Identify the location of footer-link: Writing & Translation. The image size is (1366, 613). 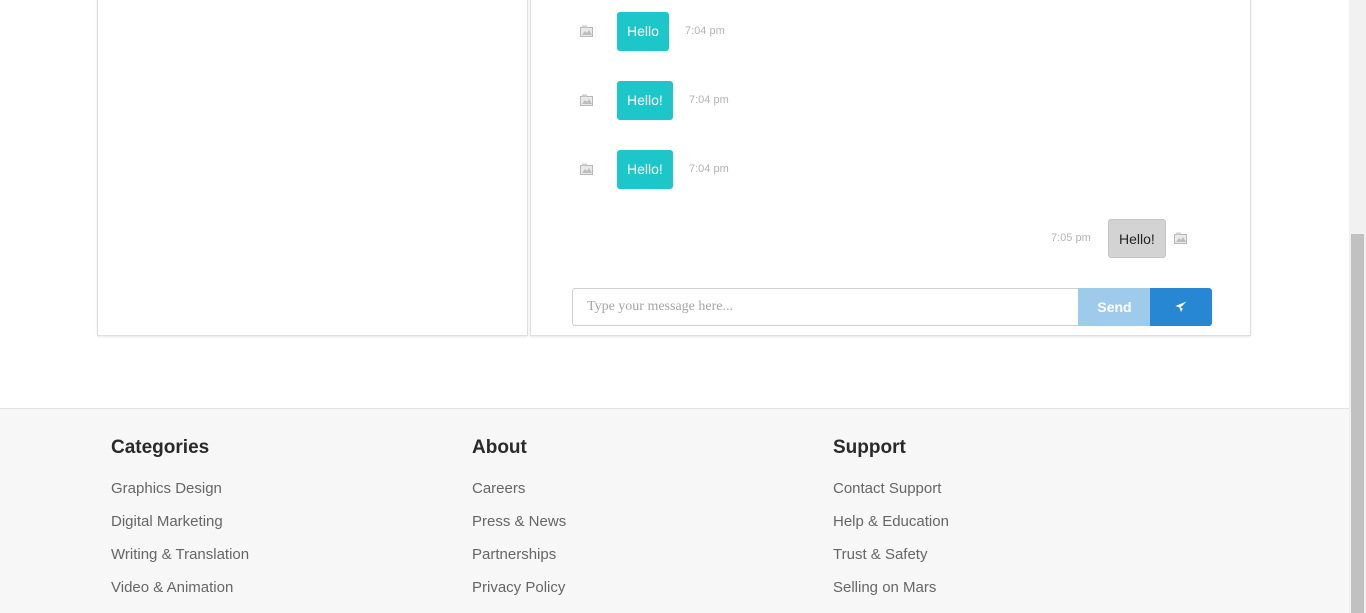
(180, 561).